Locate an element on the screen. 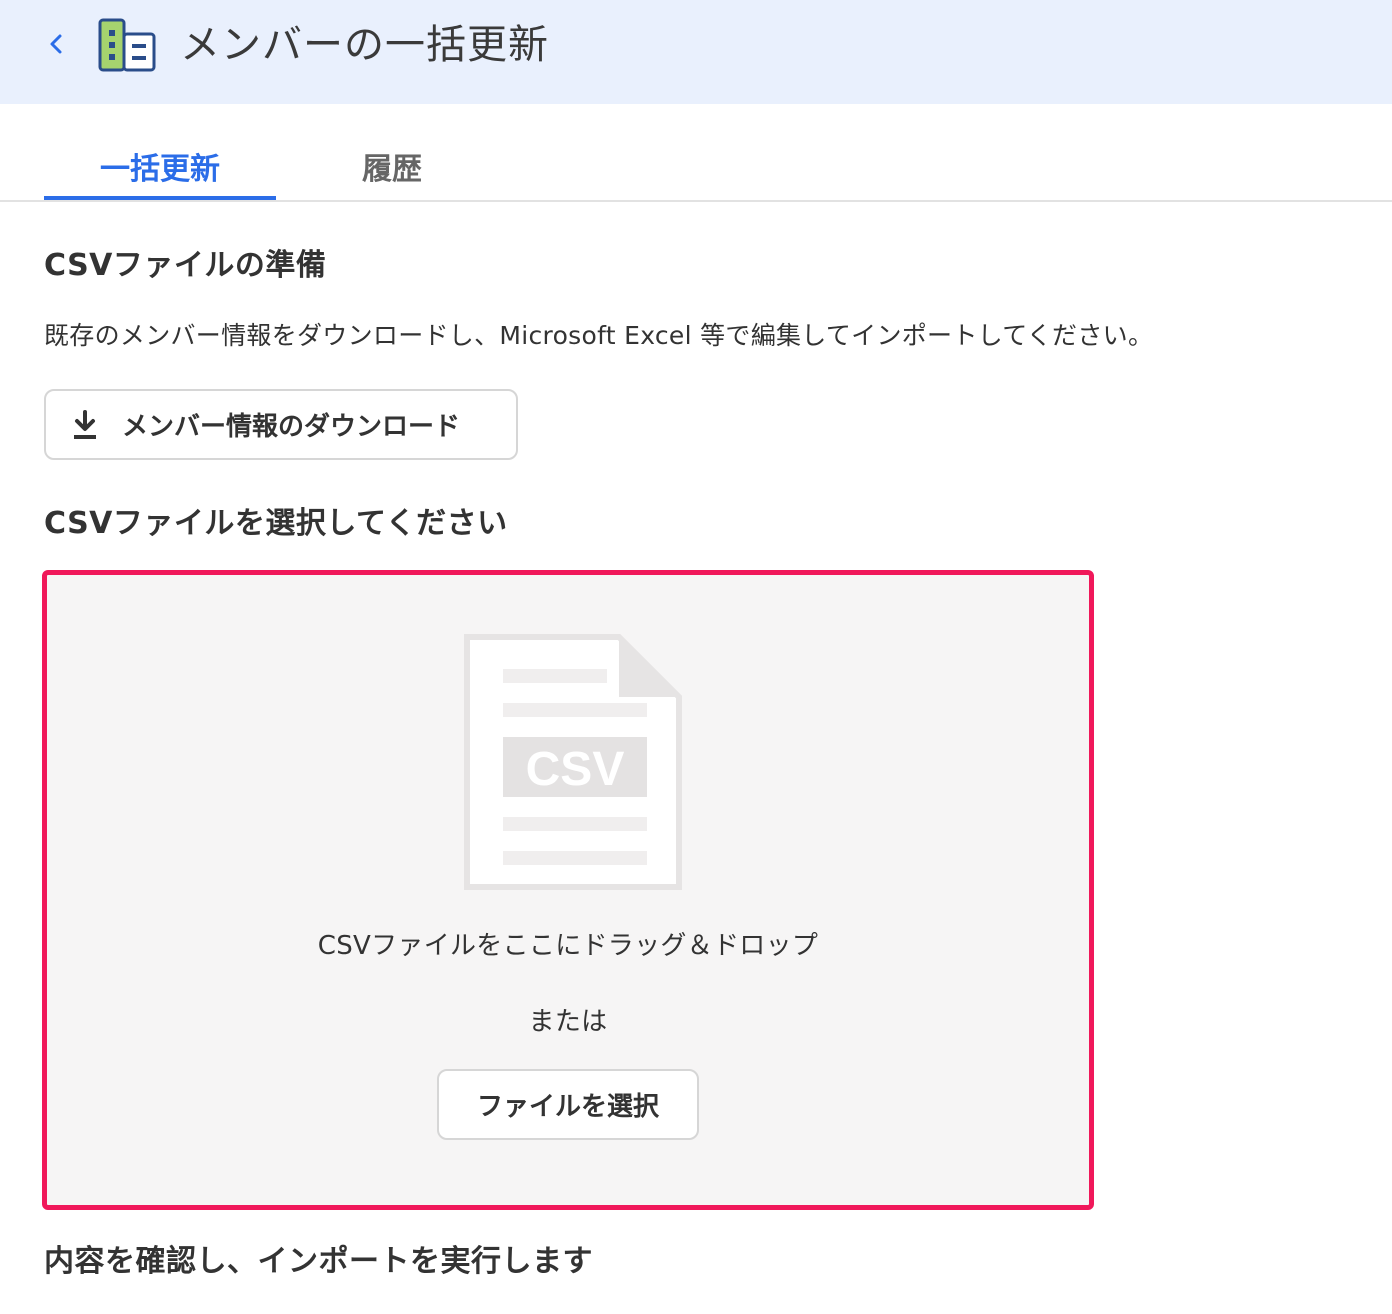 This screenshot has width=1392, height=1314. back-button is located at coordinates (56, 44).